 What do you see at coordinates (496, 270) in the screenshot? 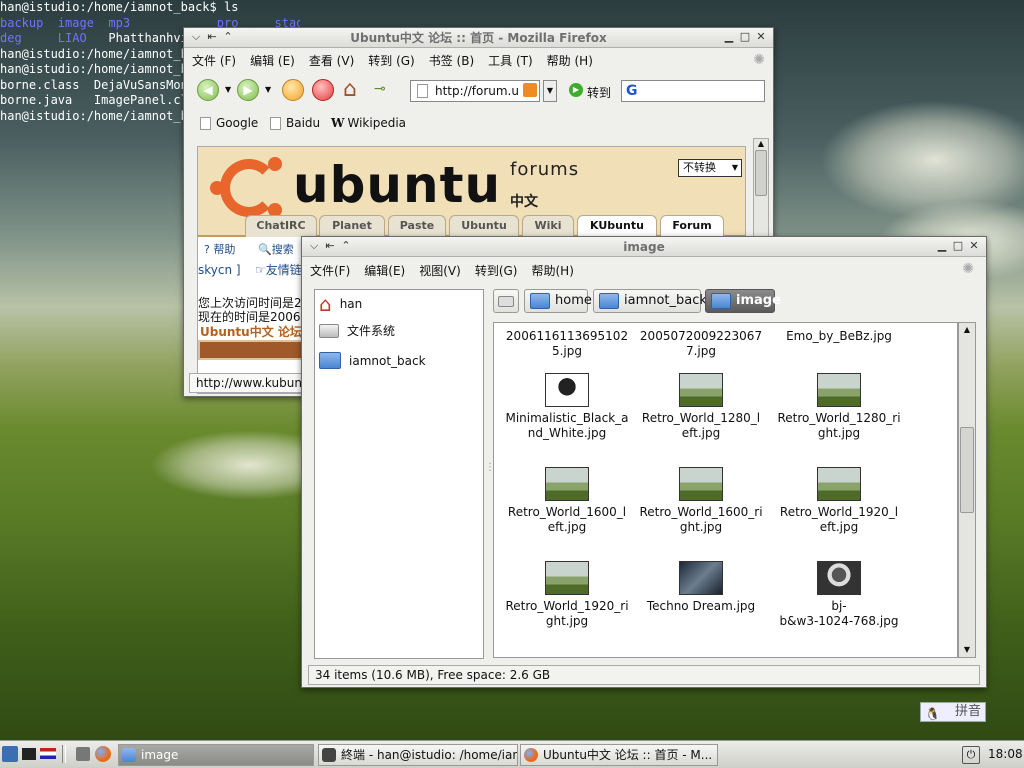
I see `menu-go: 转到(G)` at bounding box center [496, 270].